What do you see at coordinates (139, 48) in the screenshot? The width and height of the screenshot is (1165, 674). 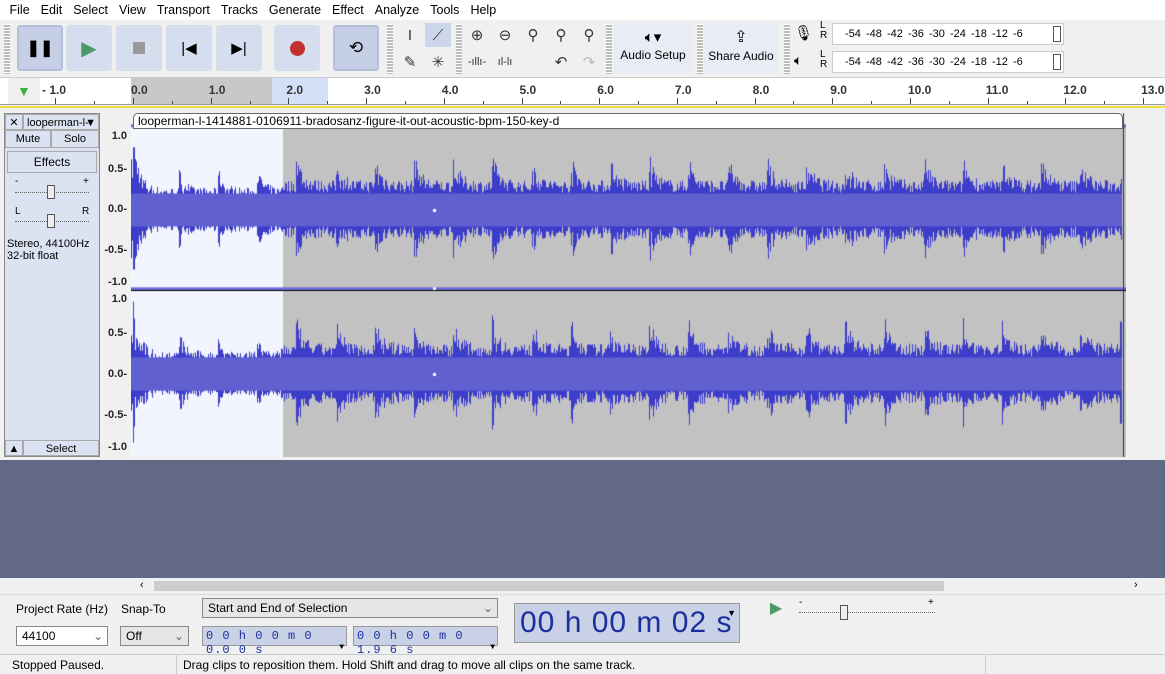 I see `stop-button` at bounding box center [139, 48].